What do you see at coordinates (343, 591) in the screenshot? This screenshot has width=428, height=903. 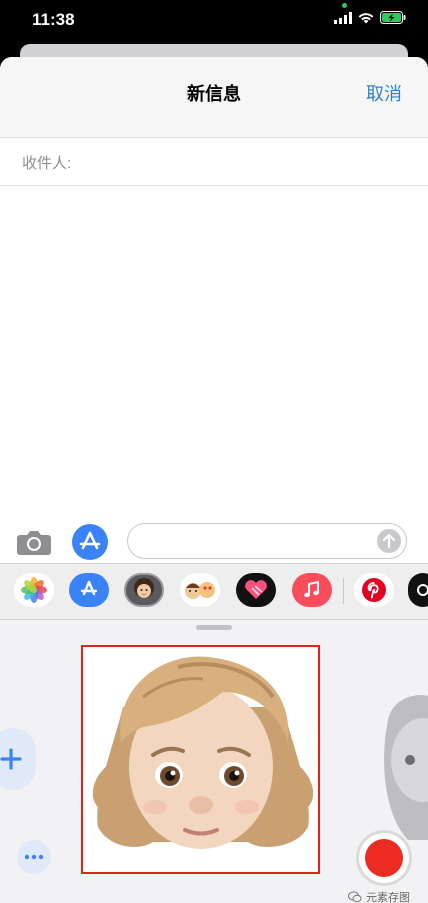 I see `drawer-divider` at bounding box center [343, 591].